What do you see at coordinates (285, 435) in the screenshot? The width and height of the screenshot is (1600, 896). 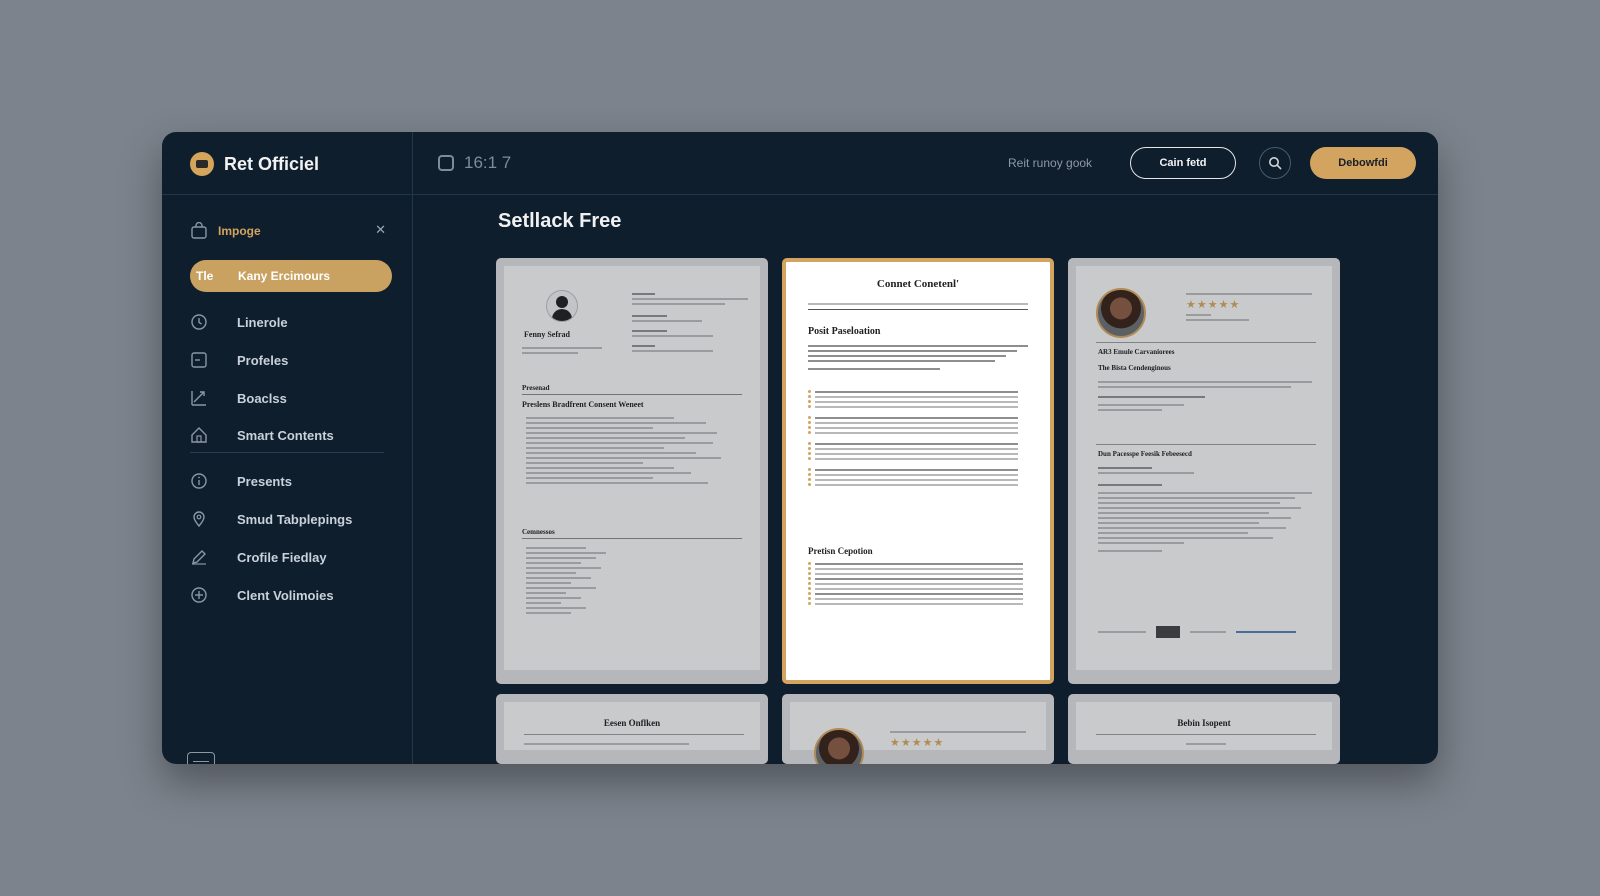 I see `sidebar-item-label: Smart Contents` at bounding box center [285, 435].